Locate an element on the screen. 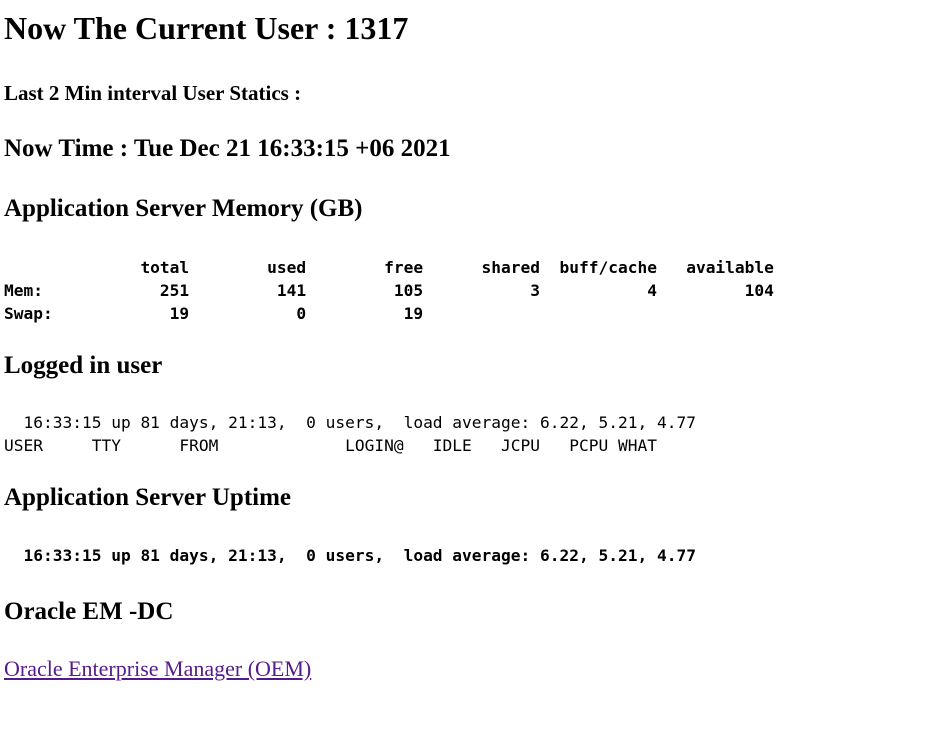  logged-in-heading: Logged in user is located at coordinates (83, 365).